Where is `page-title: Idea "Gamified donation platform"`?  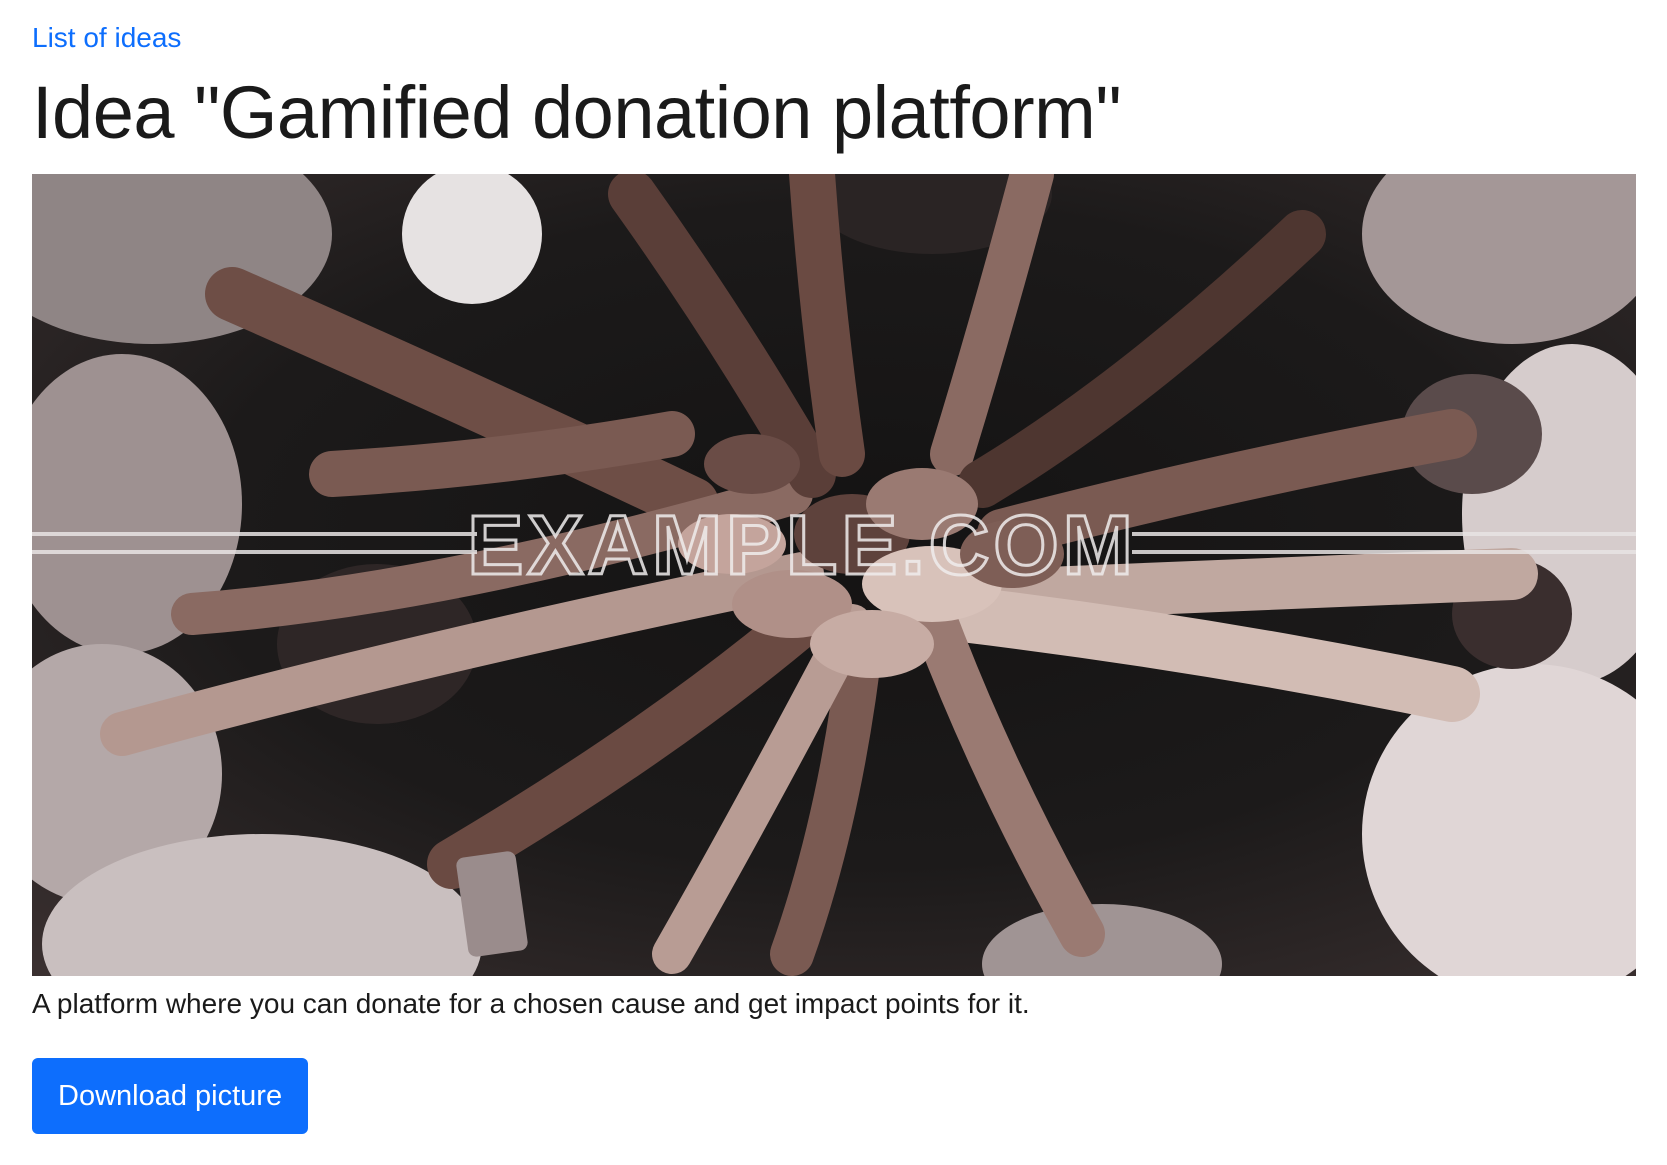 page-title: Idea "Gamified donation platform" is located at coordinates (577, 112).